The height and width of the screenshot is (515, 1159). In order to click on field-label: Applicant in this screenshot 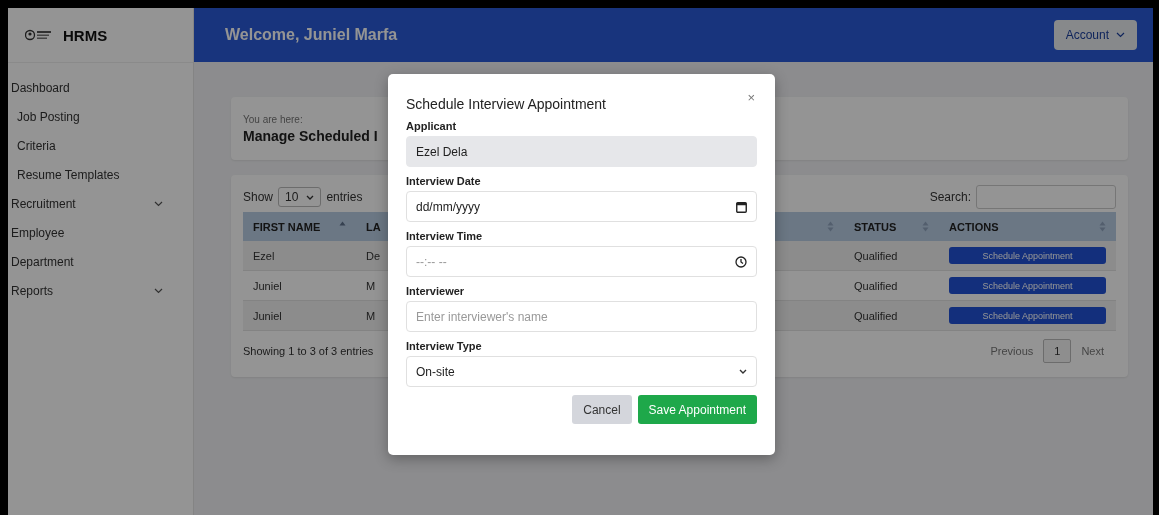, I will do `click(432, 126)`.